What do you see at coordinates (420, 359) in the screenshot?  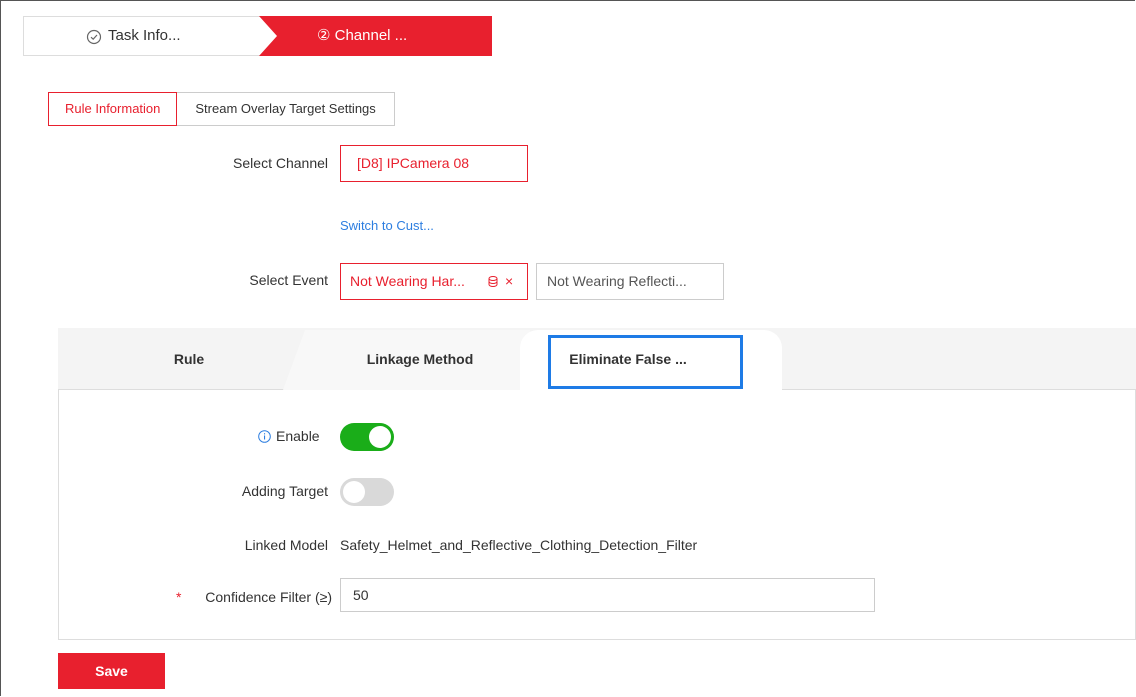 I see `tab-linkage-method: Linkage Method` at bounding box center [420, 359].